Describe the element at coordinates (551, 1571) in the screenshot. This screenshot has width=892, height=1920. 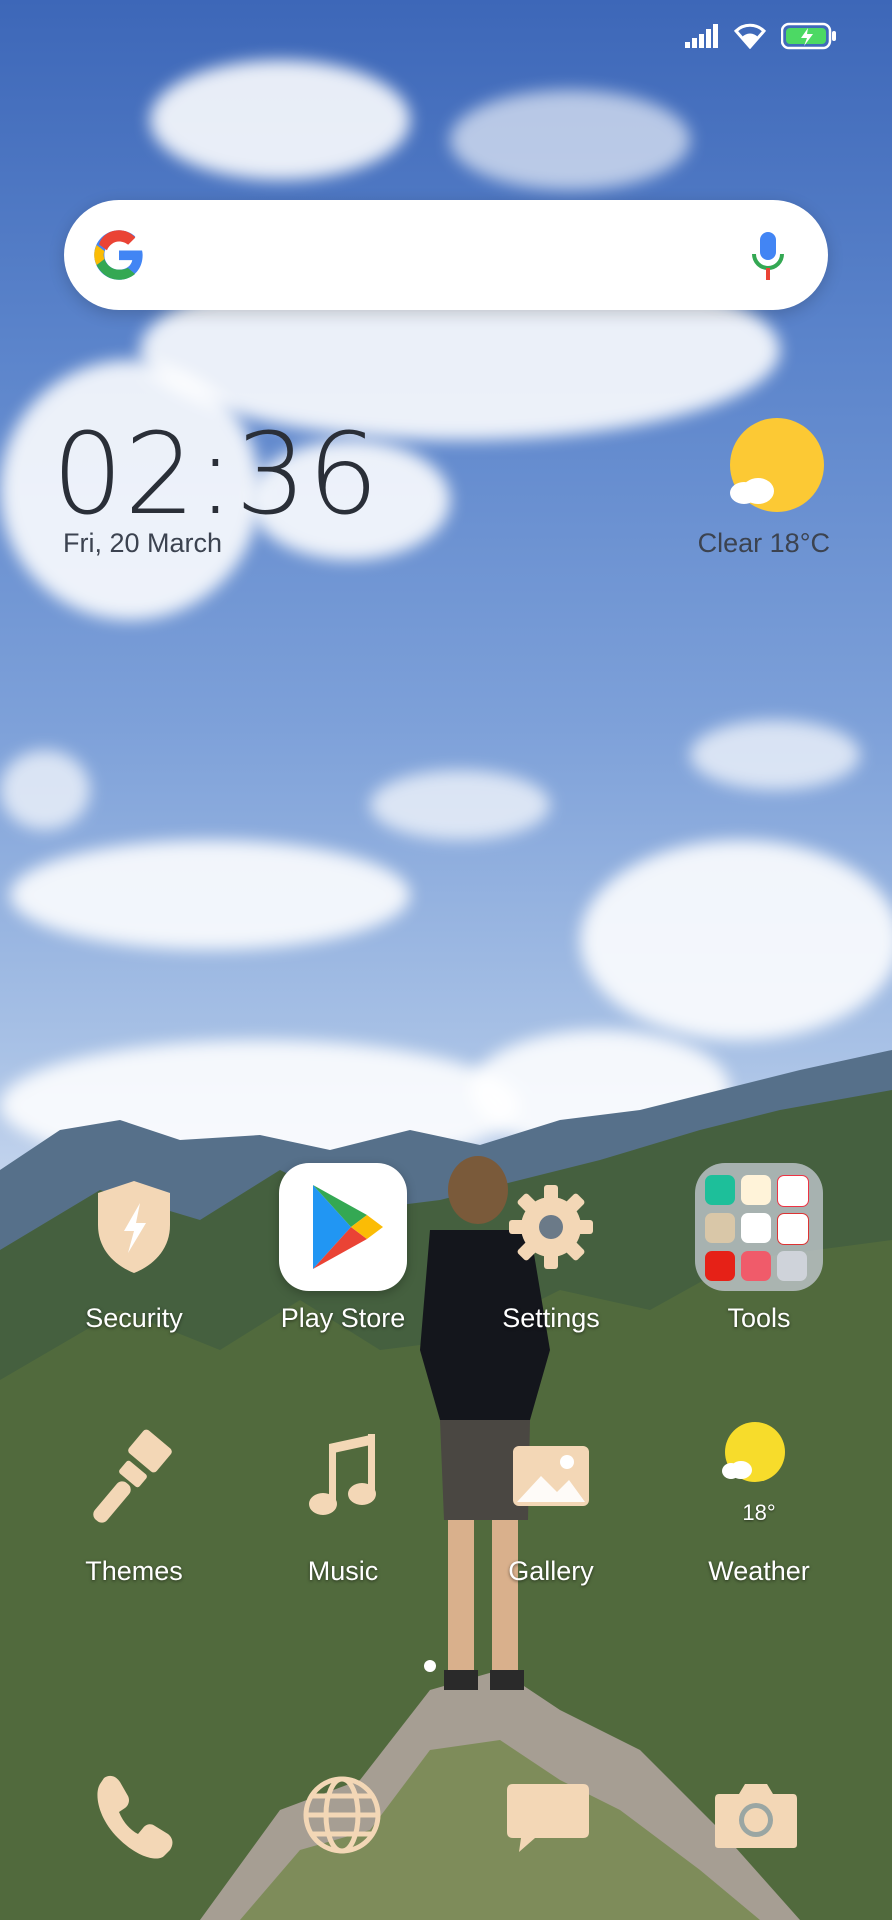
I see `app-label: Gallery` at that location.